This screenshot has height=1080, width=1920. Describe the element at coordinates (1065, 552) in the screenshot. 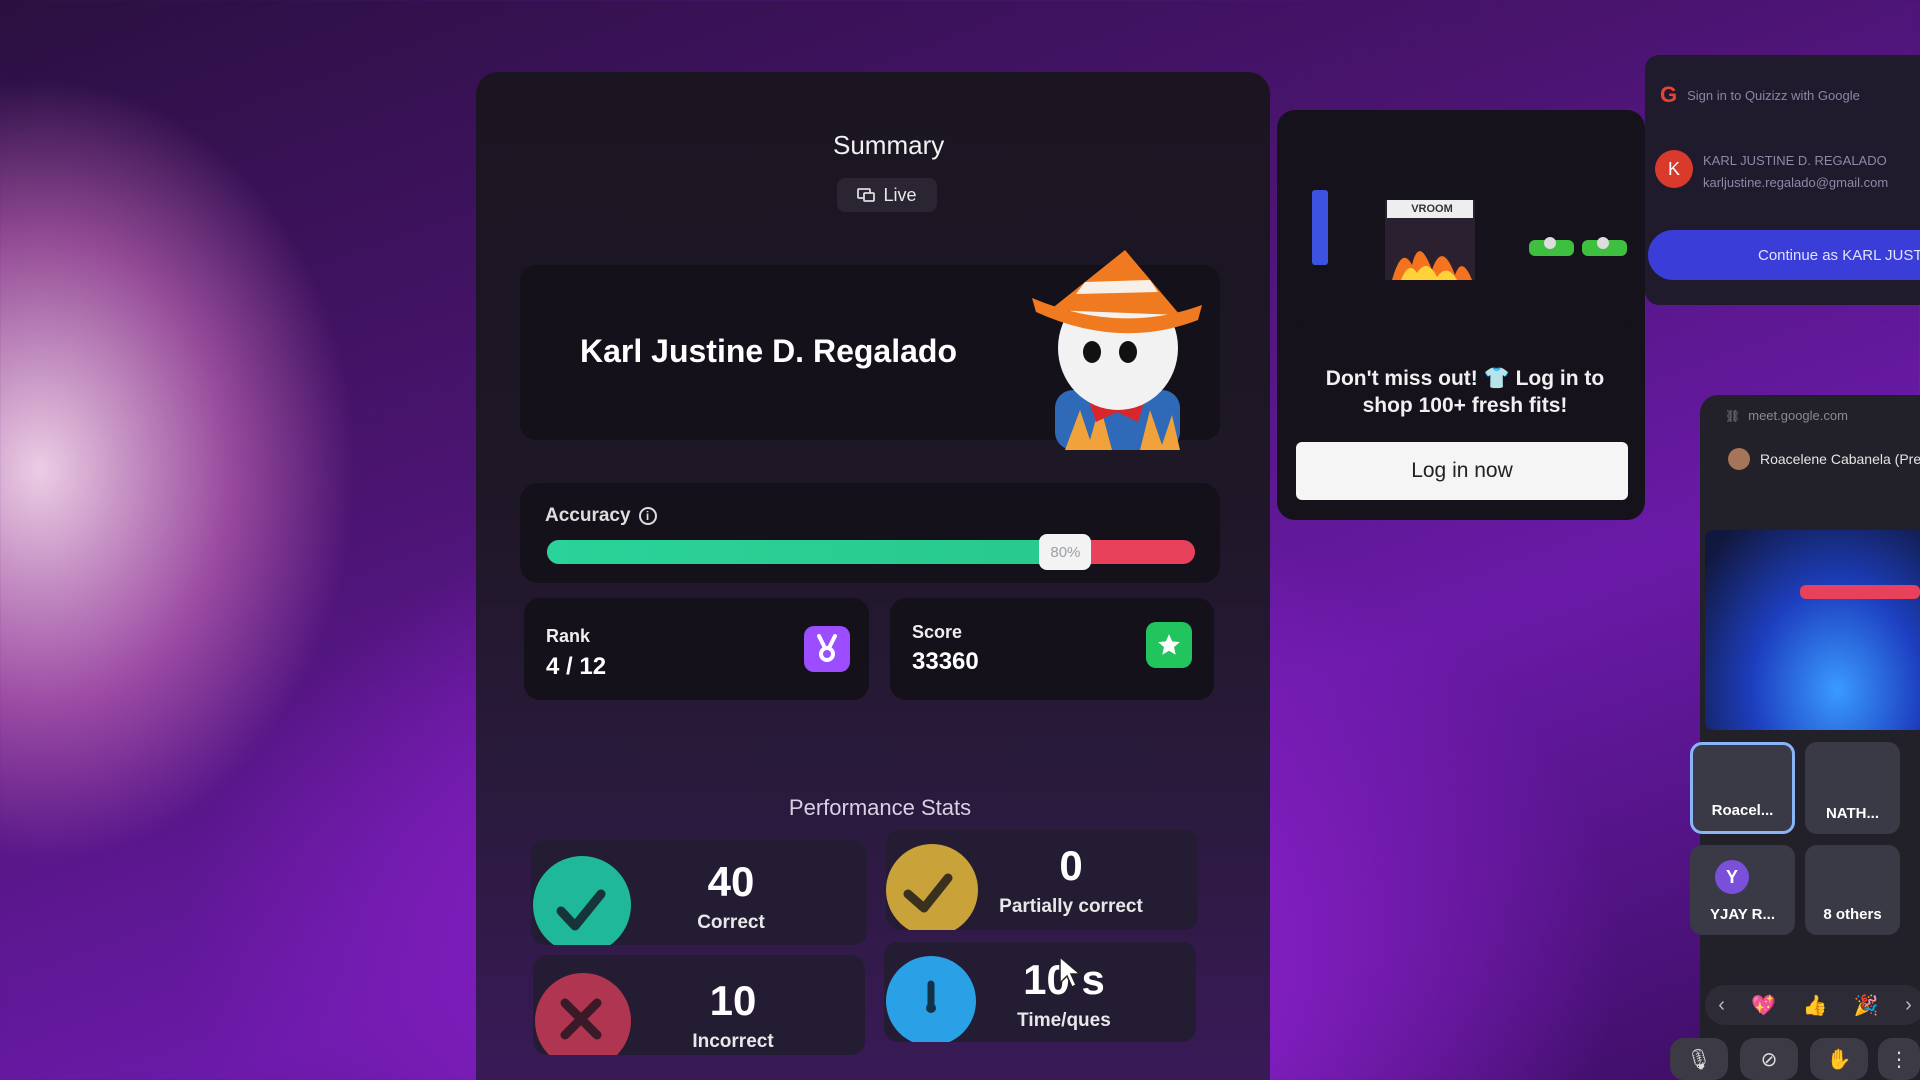

I see `accuracy-percent: 80%` at that location.